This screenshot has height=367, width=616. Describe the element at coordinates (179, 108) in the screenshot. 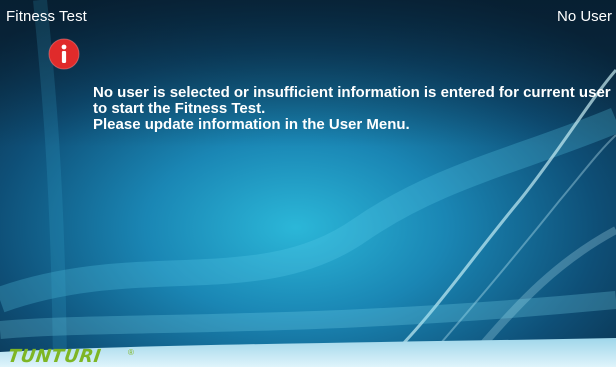

I see `alert-line: to start the Fitness Test.` at that location.